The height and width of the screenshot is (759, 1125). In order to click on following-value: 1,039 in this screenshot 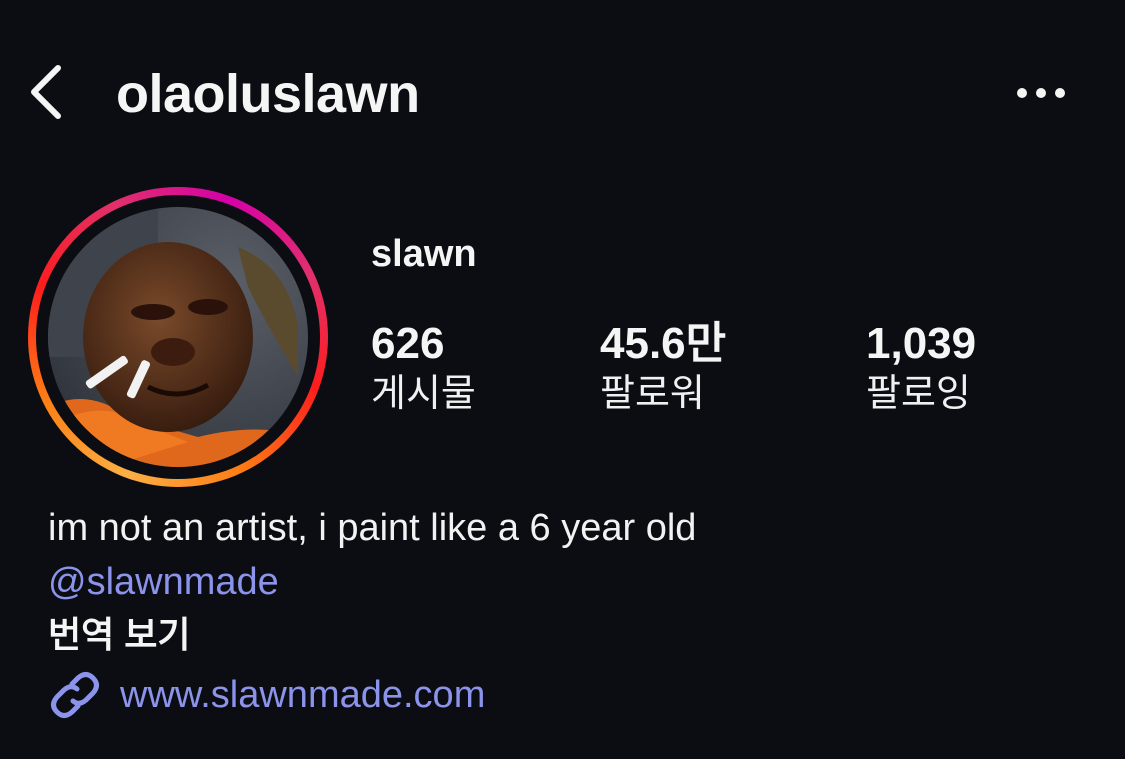, I will do `click(921, 343)`.